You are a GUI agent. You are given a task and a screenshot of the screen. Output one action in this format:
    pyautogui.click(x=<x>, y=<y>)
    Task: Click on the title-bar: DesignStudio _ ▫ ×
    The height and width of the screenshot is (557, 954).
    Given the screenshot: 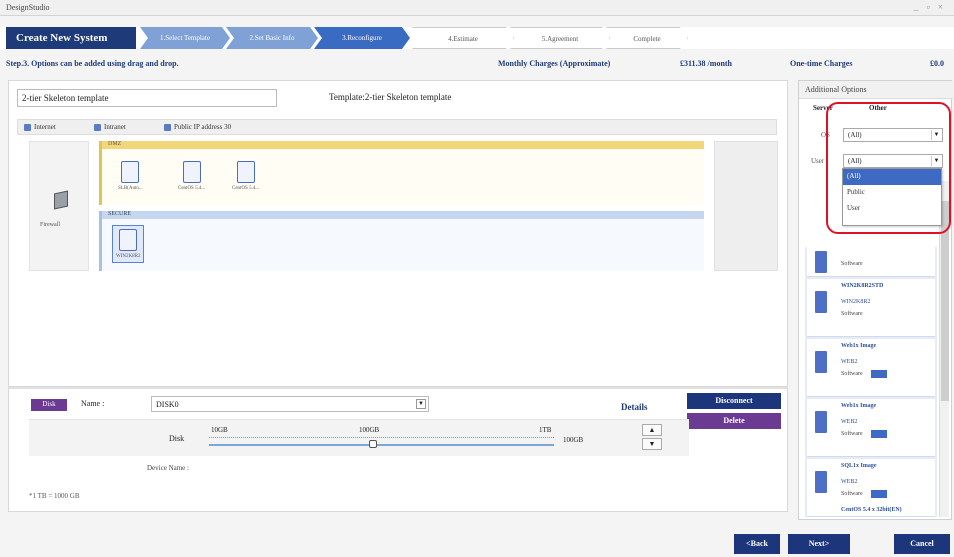 What is the action you would take?
    pyautogui.click(x=477, y=8)
    